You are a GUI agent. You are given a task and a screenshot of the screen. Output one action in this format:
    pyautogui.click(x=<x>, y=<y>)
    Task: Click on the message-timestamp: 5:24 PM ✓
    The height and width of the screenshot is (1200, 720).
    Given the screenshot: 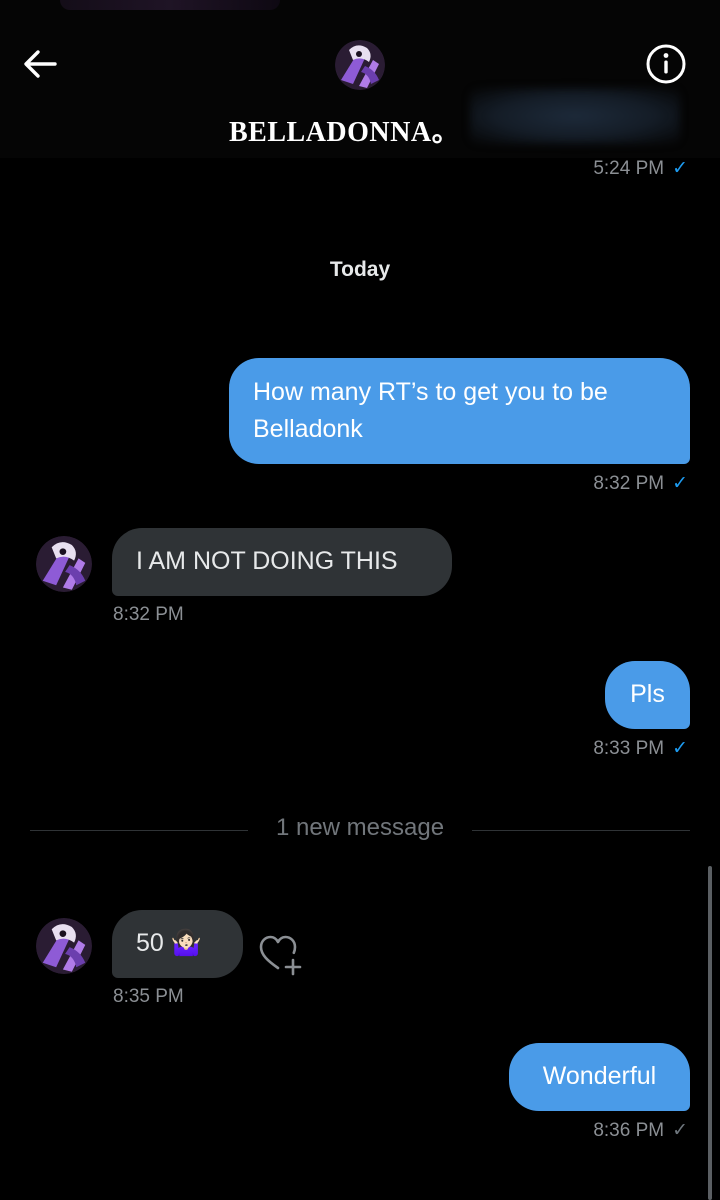 What is the action you would take?
    pyautogui.click(x=624, y=168)
    